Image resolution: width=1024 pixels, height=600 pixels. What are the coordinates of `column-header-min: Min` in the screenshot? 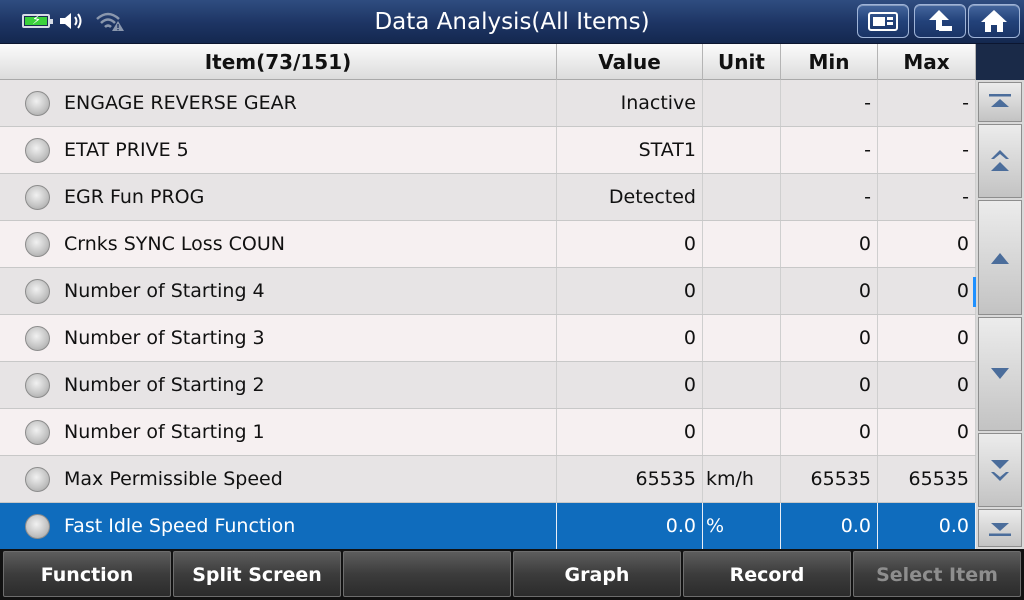 It's located at (829, 62).